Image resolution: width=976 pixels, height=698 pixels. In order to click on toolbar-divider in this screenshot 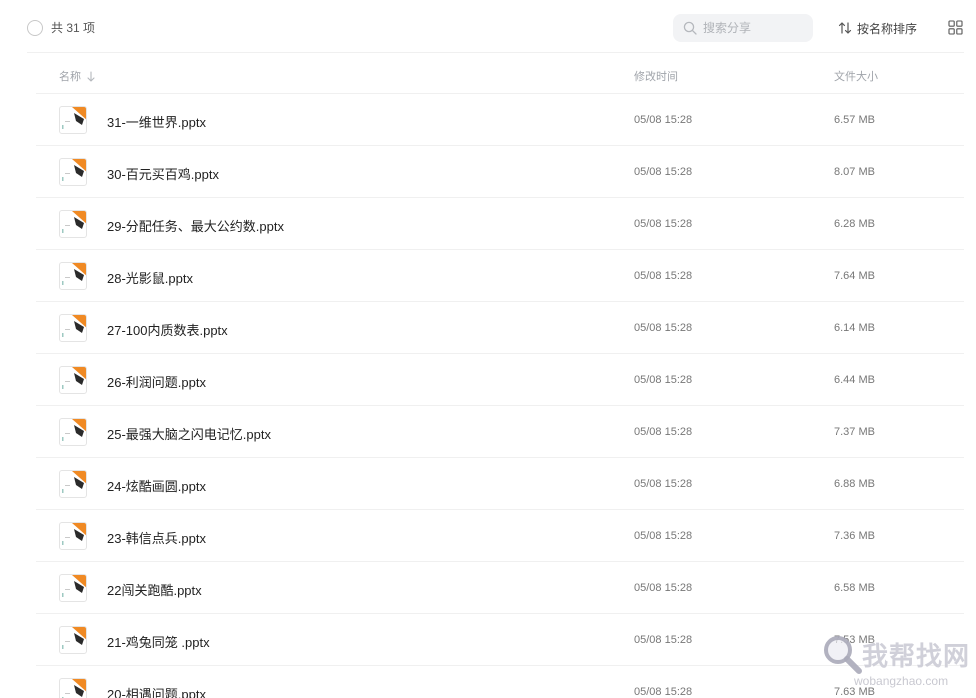, I will do `click(495, 52)`.